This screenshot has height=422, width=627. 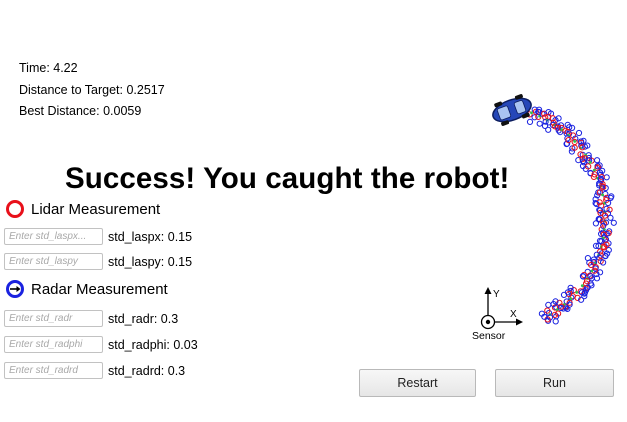 What do you see at coordinates (489, 336) in the screenshot?
I see `sensor-label: Sensor` at bounding box center [489, 336].